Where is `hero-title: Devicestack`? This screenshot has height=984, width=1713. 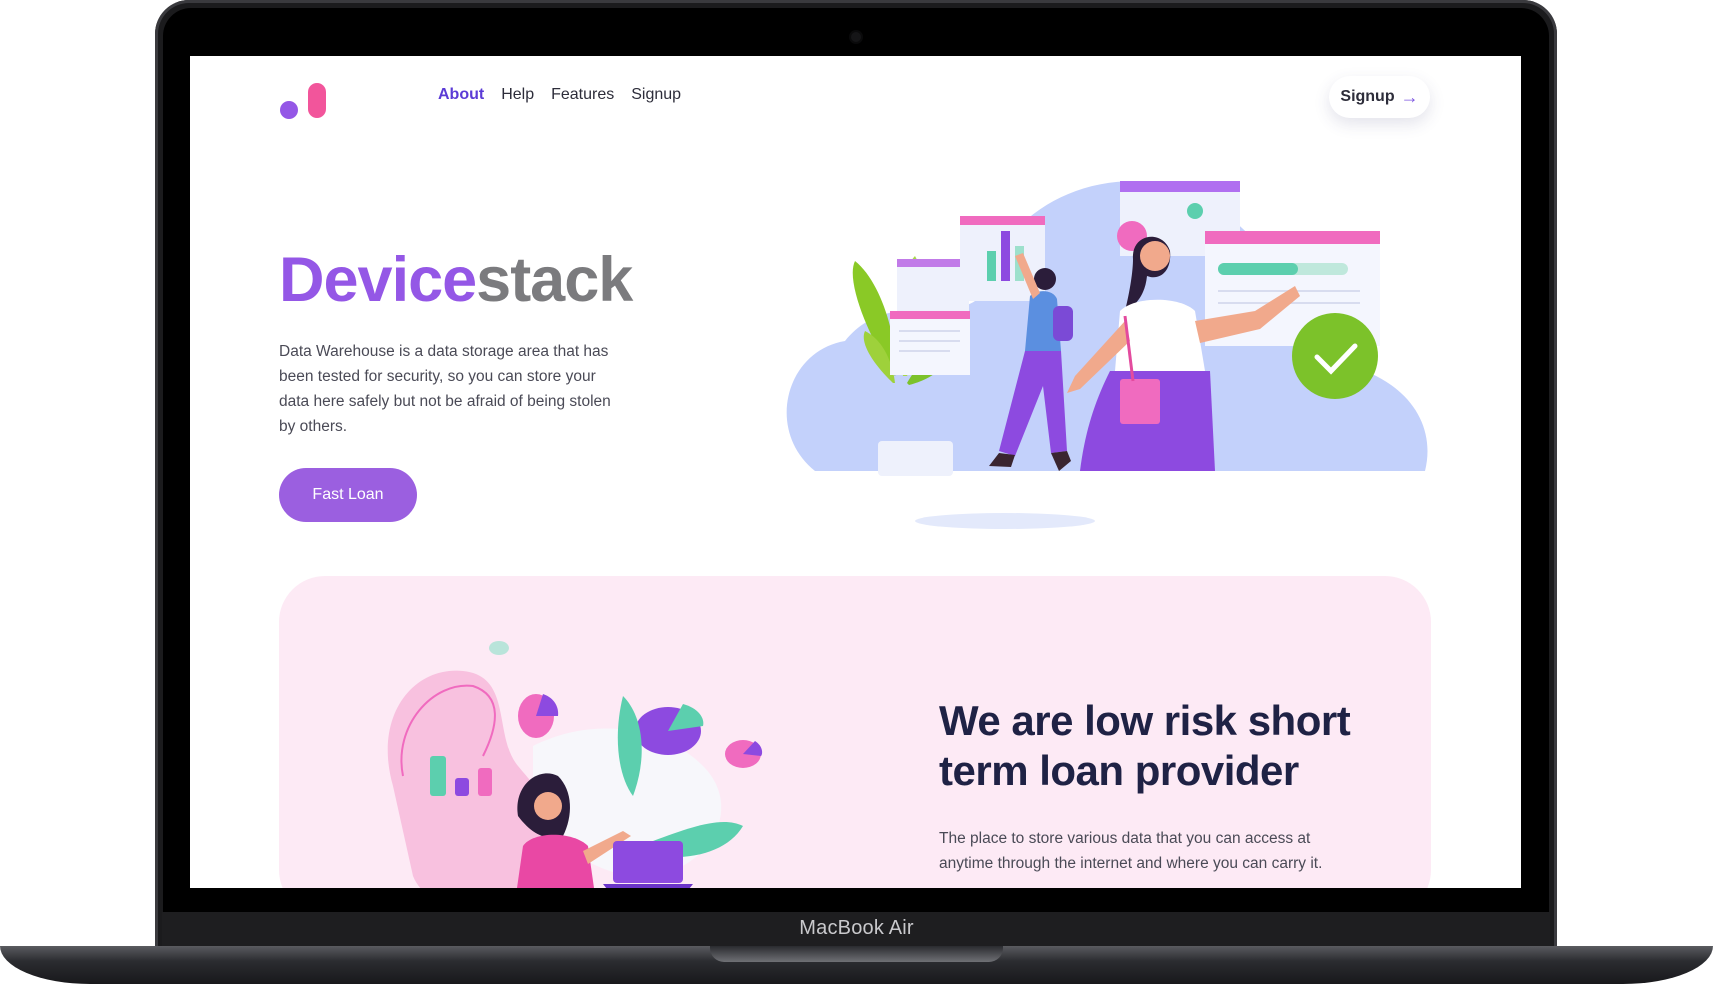
hero-title: Devicestack is located at coordinates (456, 280).